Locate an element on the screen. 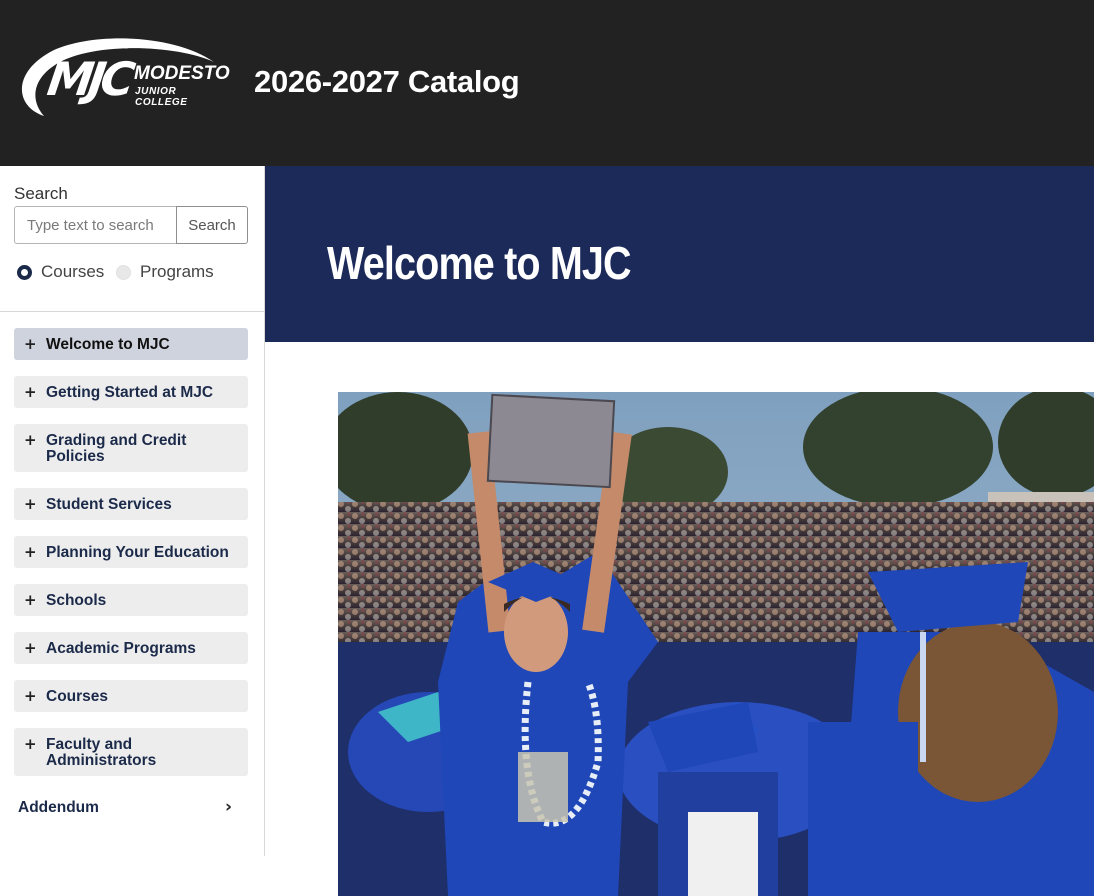  sidebar-item-schools: + Schools is located at coordinates (131, 600).